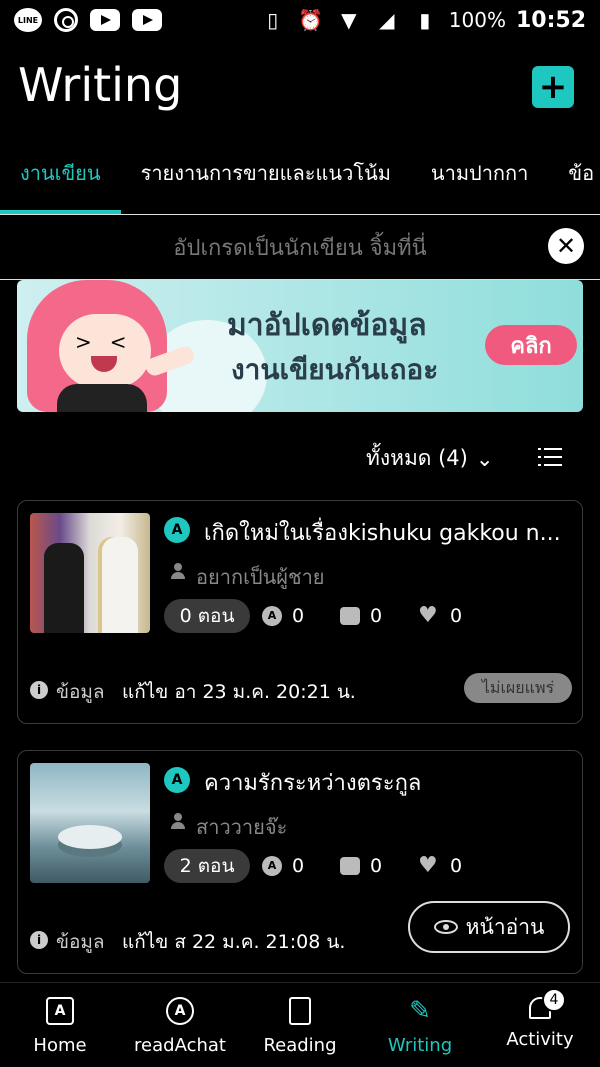 Image resolution: width=600 pixels, height=1067 pixels. I want to click on filter-label: ทั้งหมด (4), so click(417, 458).